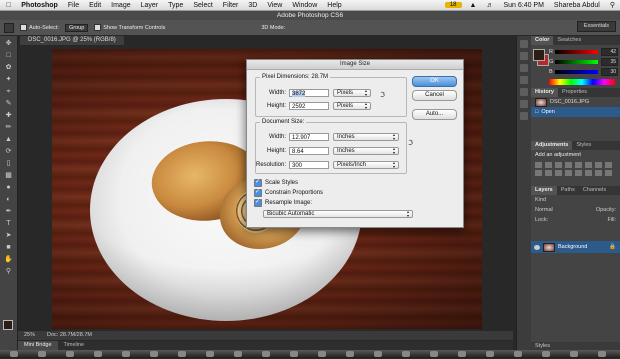 The image size is (620, 359). Describe the element at coordinates (309, 150) in the screenshot. I see `doc-height-input: 8.64` at that location.